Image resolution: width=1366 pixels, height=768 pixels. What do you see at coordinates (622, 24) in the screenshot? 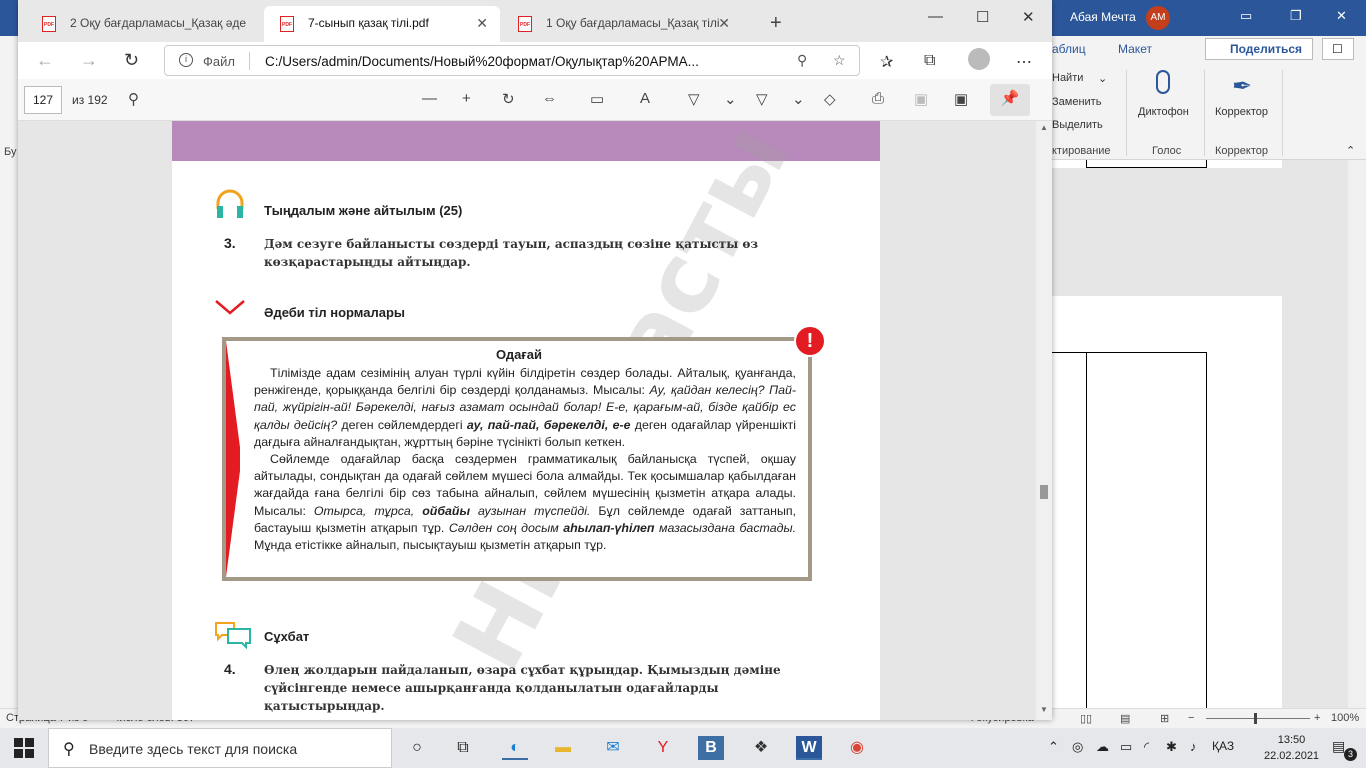
I see `tab-curriculum-language: PDF 1 Оқу бағдарламасы_Қазақ тілі ✕` at bounding box center [622, 24].